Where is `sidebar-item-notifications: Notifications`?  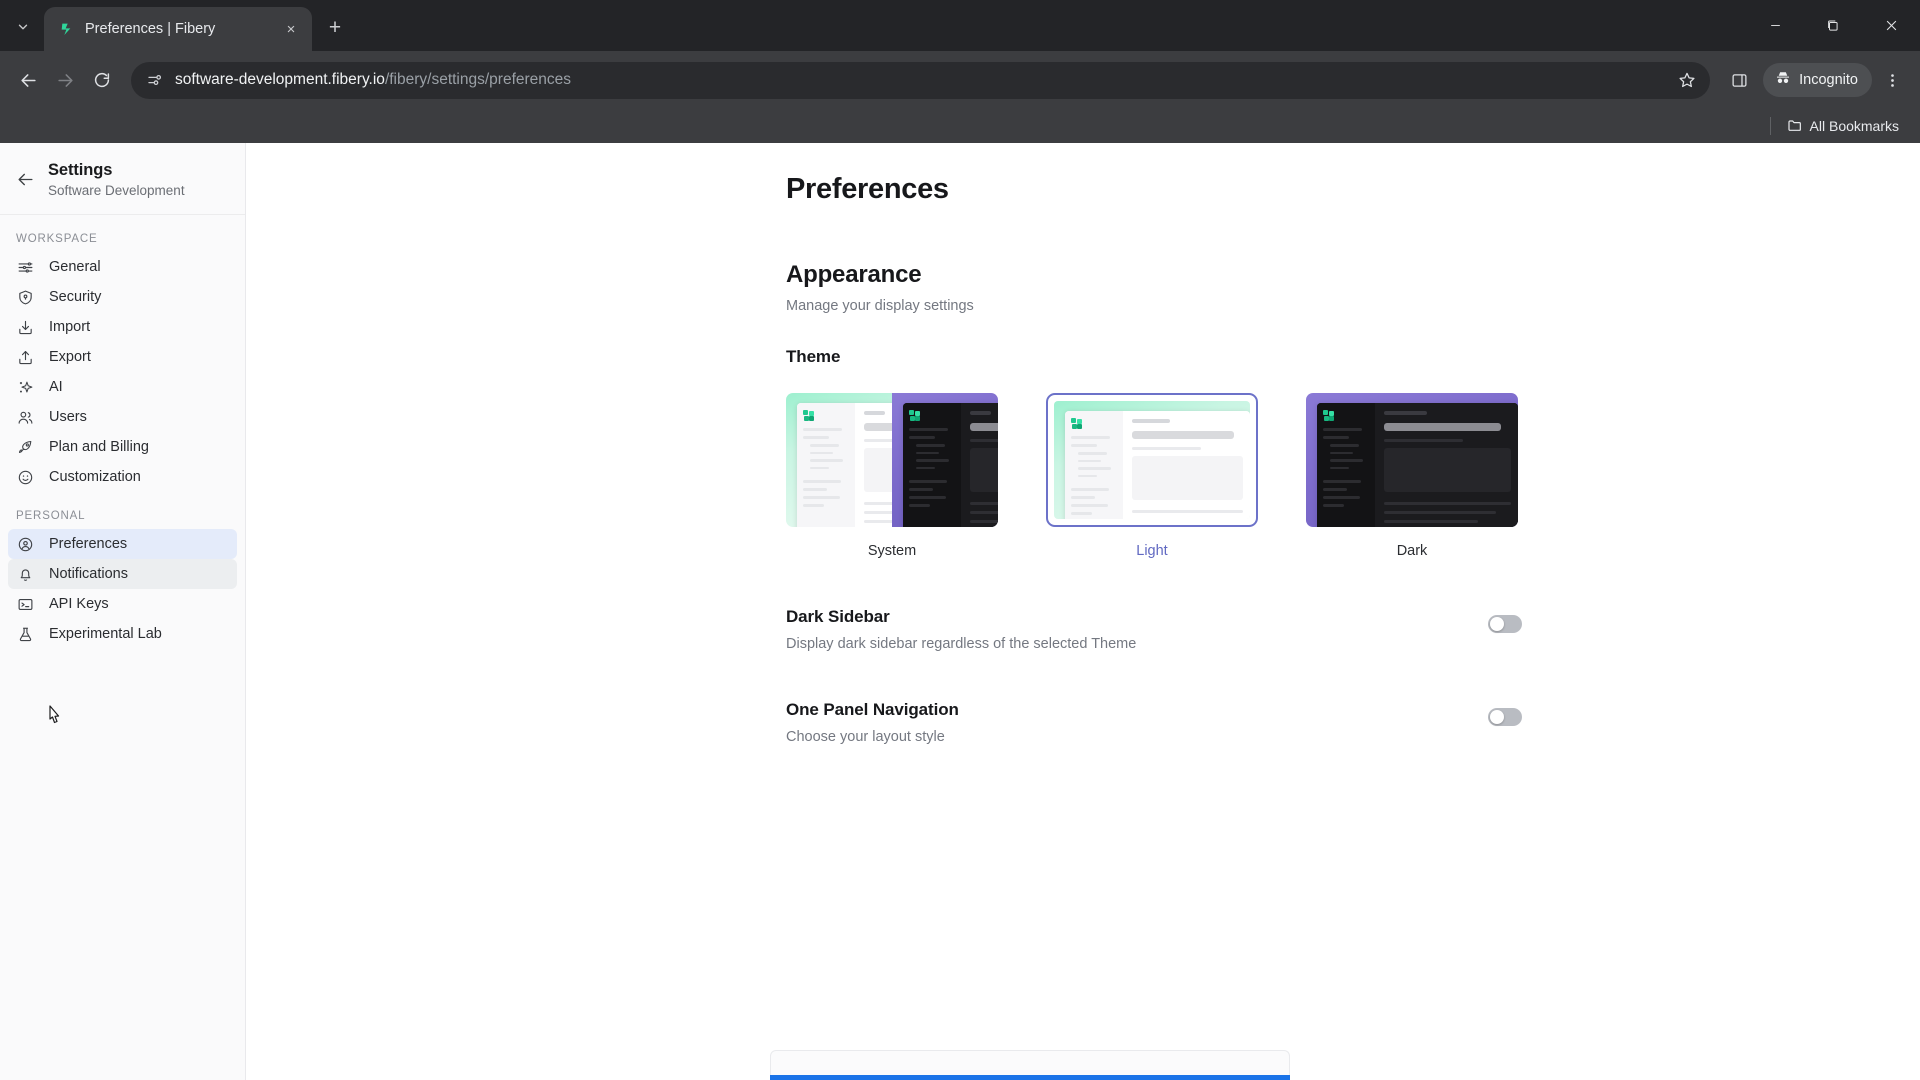
sidebar-item-notifications: Notifications is located at coordinates (122, 574).